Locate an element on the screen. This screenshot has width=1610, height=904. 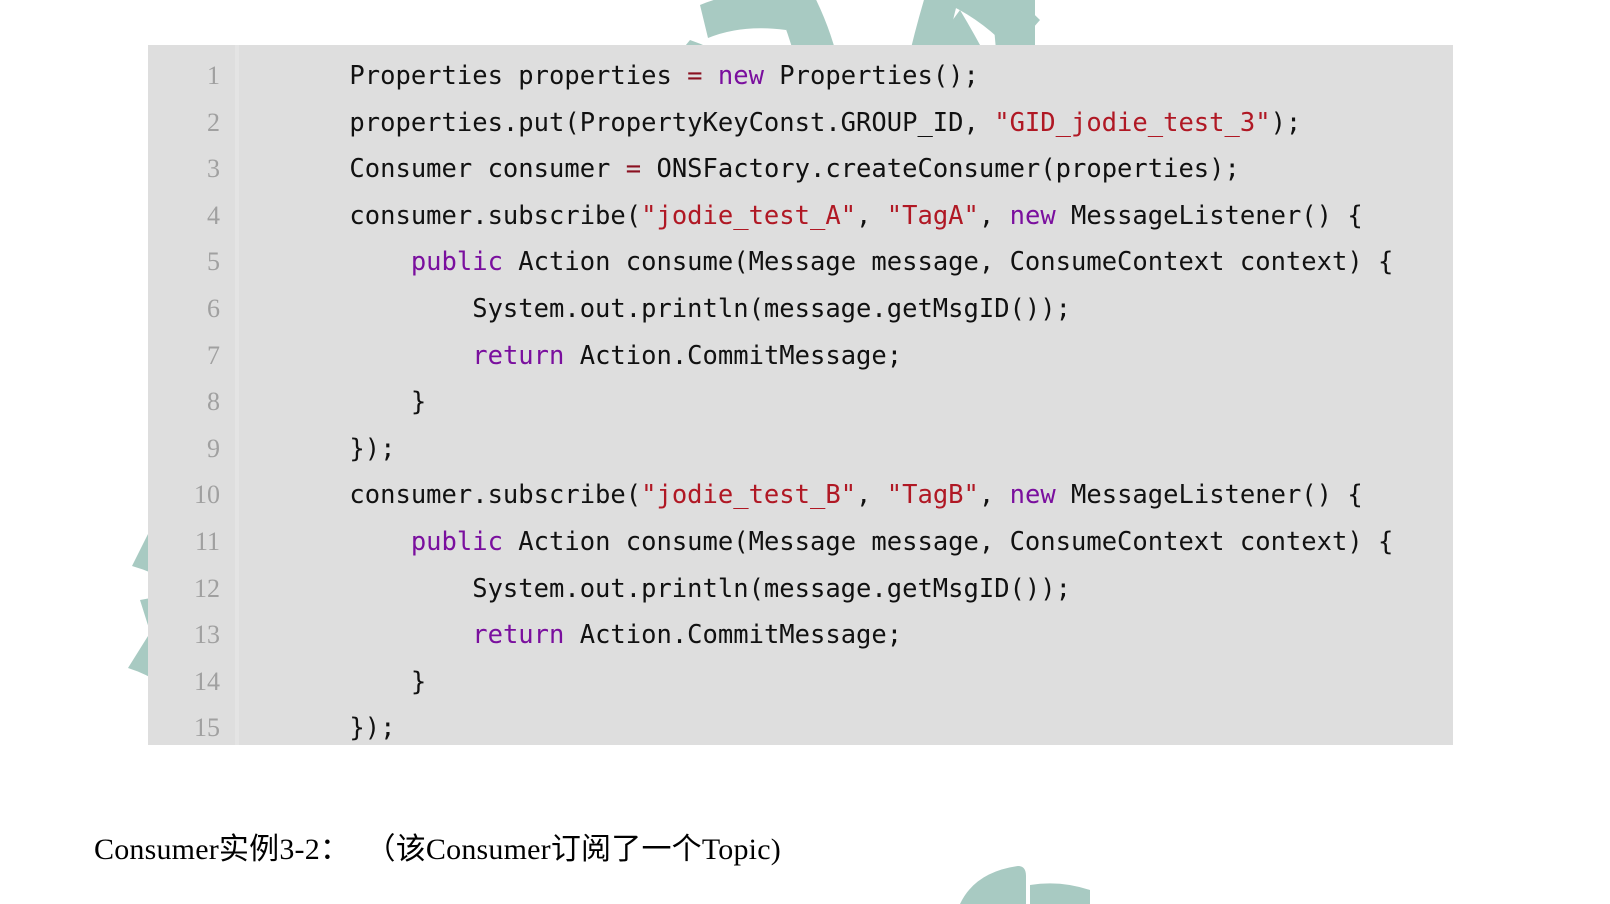
figure-caption: Consumer实例3-2： （该Consumer订阅了一个Topic) is located at coordinates (437, 849).